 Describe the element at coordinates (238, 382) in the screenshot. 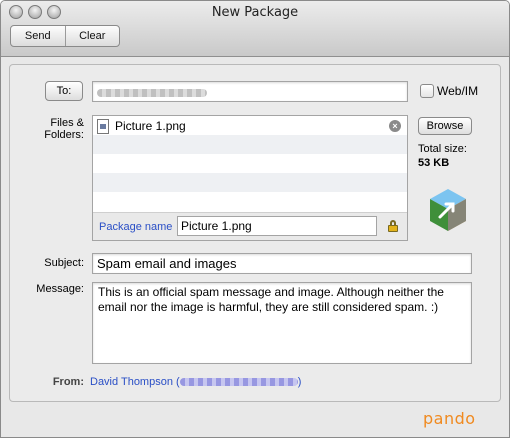

I see `redacted-sender-email` at that location.